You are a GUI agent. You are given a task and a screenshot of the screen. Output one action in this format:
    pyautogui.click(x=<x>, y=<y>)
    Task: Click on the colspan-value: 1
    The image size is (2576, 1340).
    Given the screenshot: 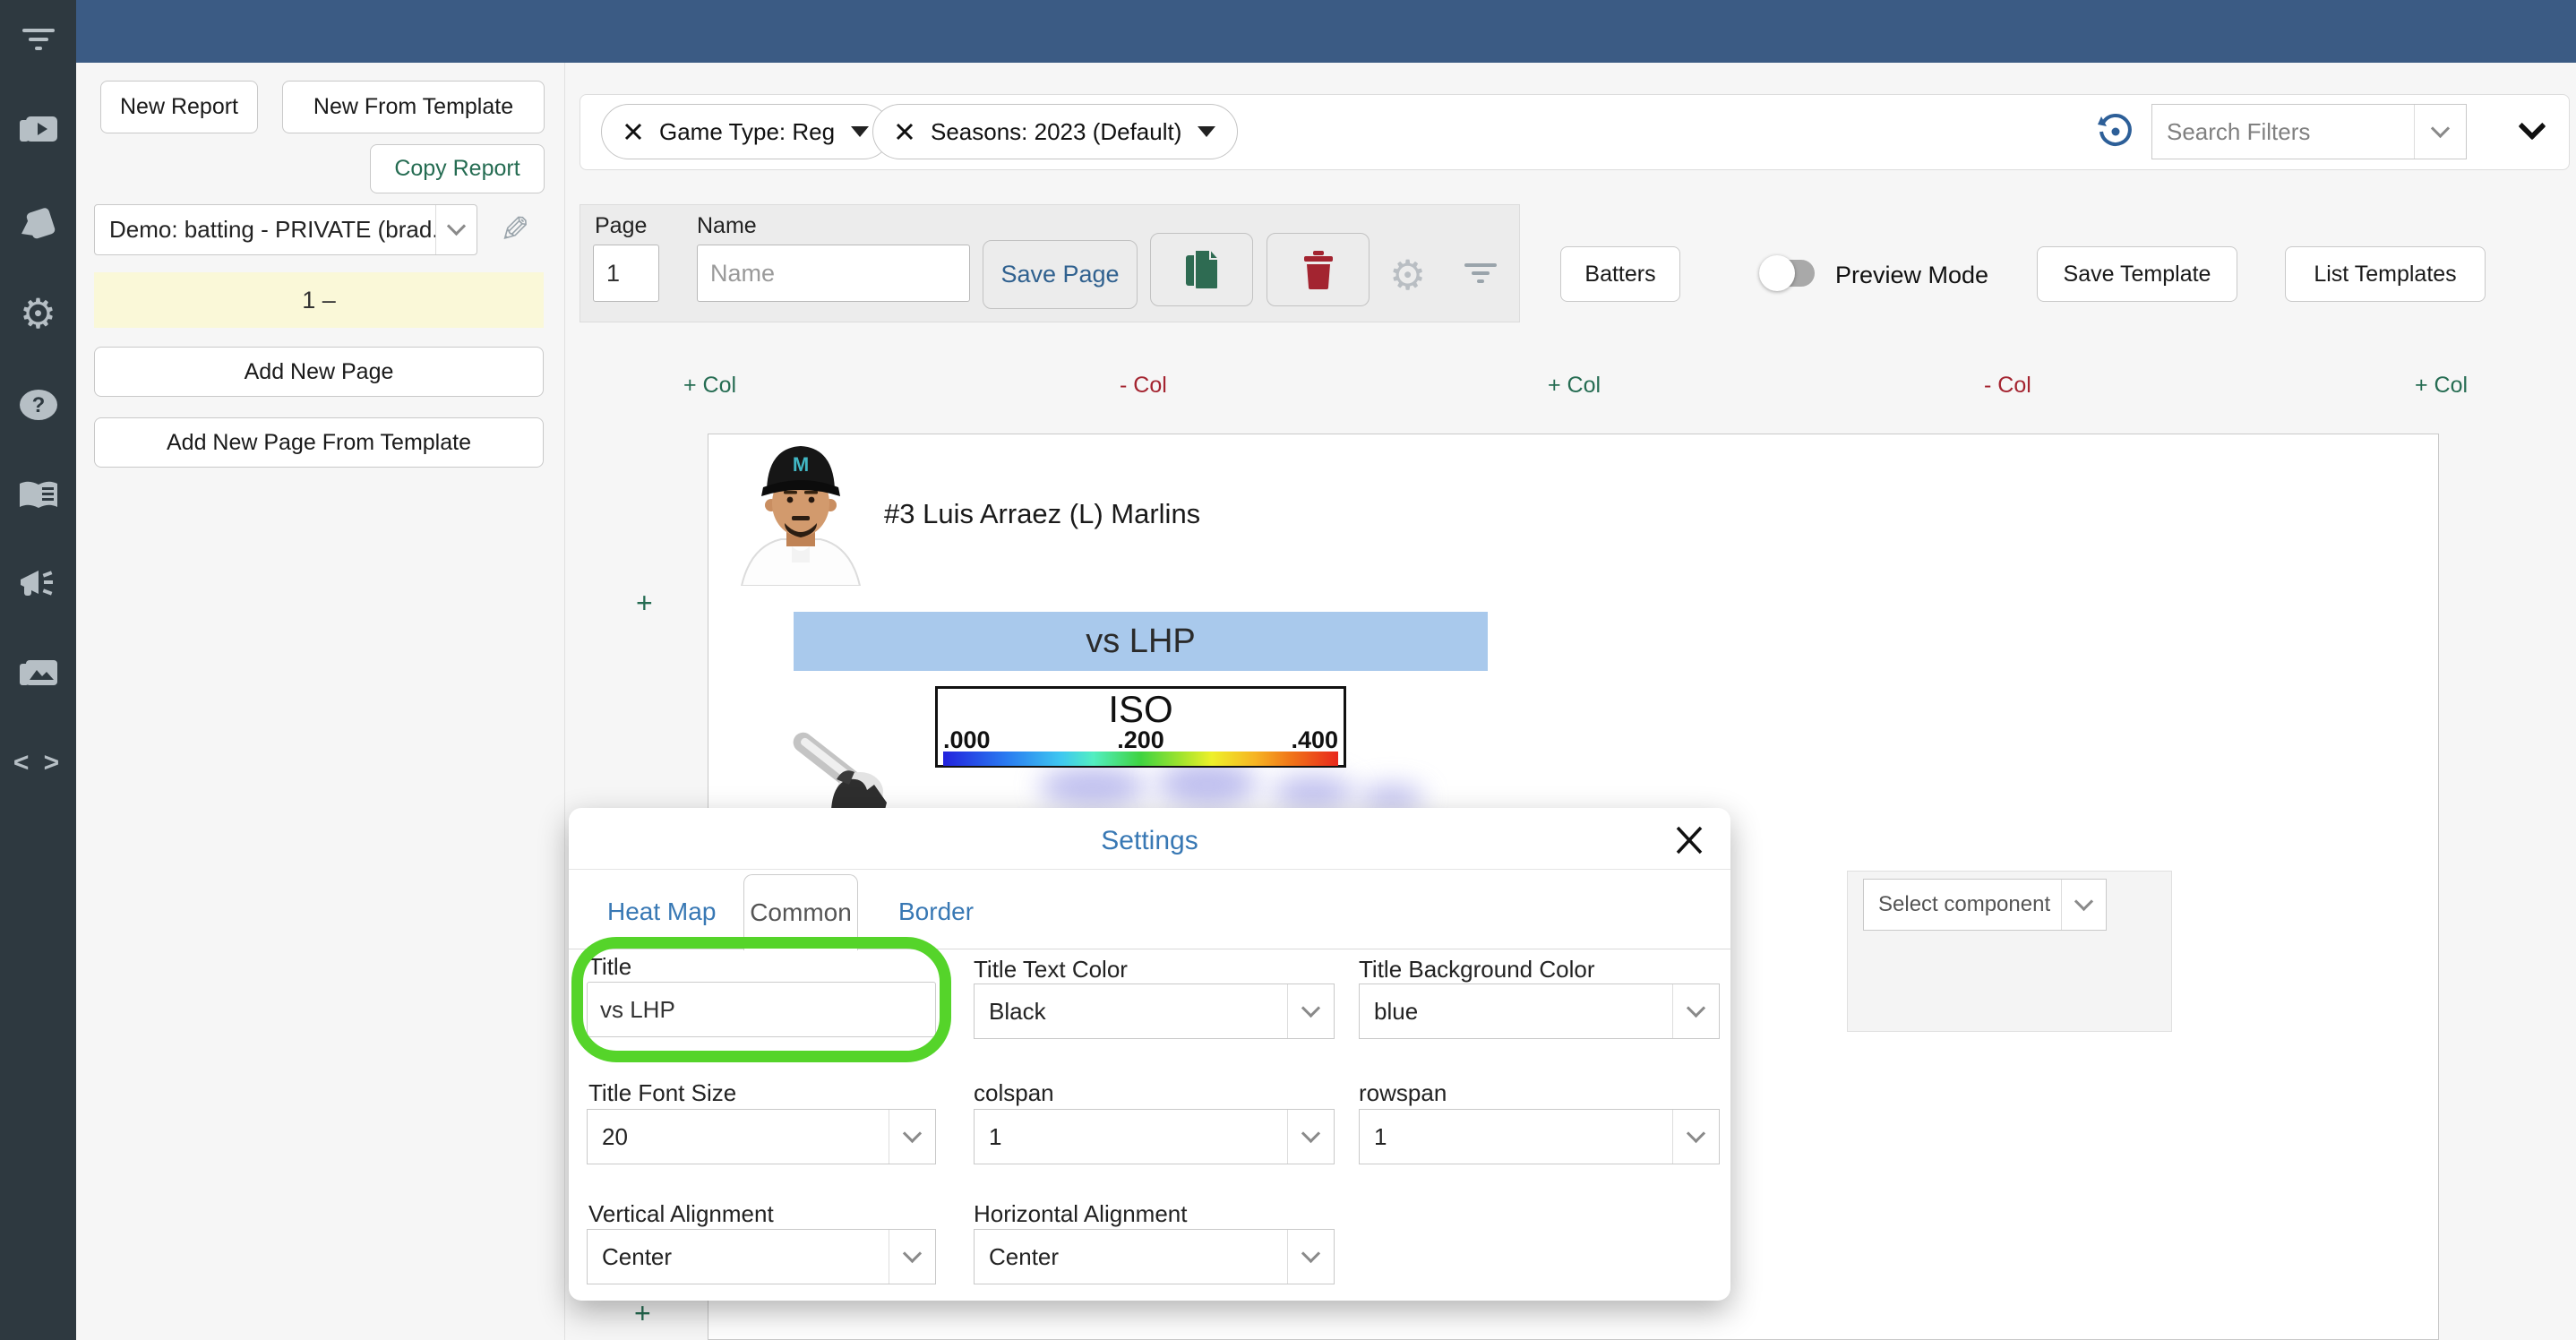 What is the action you would take?
    pyautogui.click(x=995, y=1136)
    